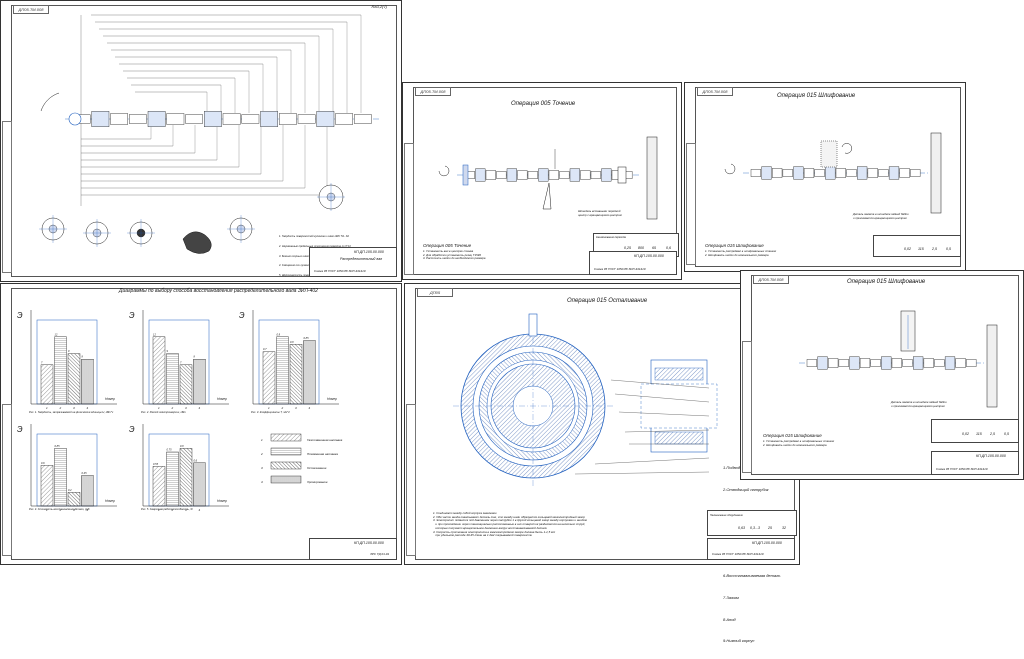 The height and width of the screenshot is (659, 1024). Describe the element at coordinates (182, 446) in the screenshot. I see `data-label: 0.8` at that location.